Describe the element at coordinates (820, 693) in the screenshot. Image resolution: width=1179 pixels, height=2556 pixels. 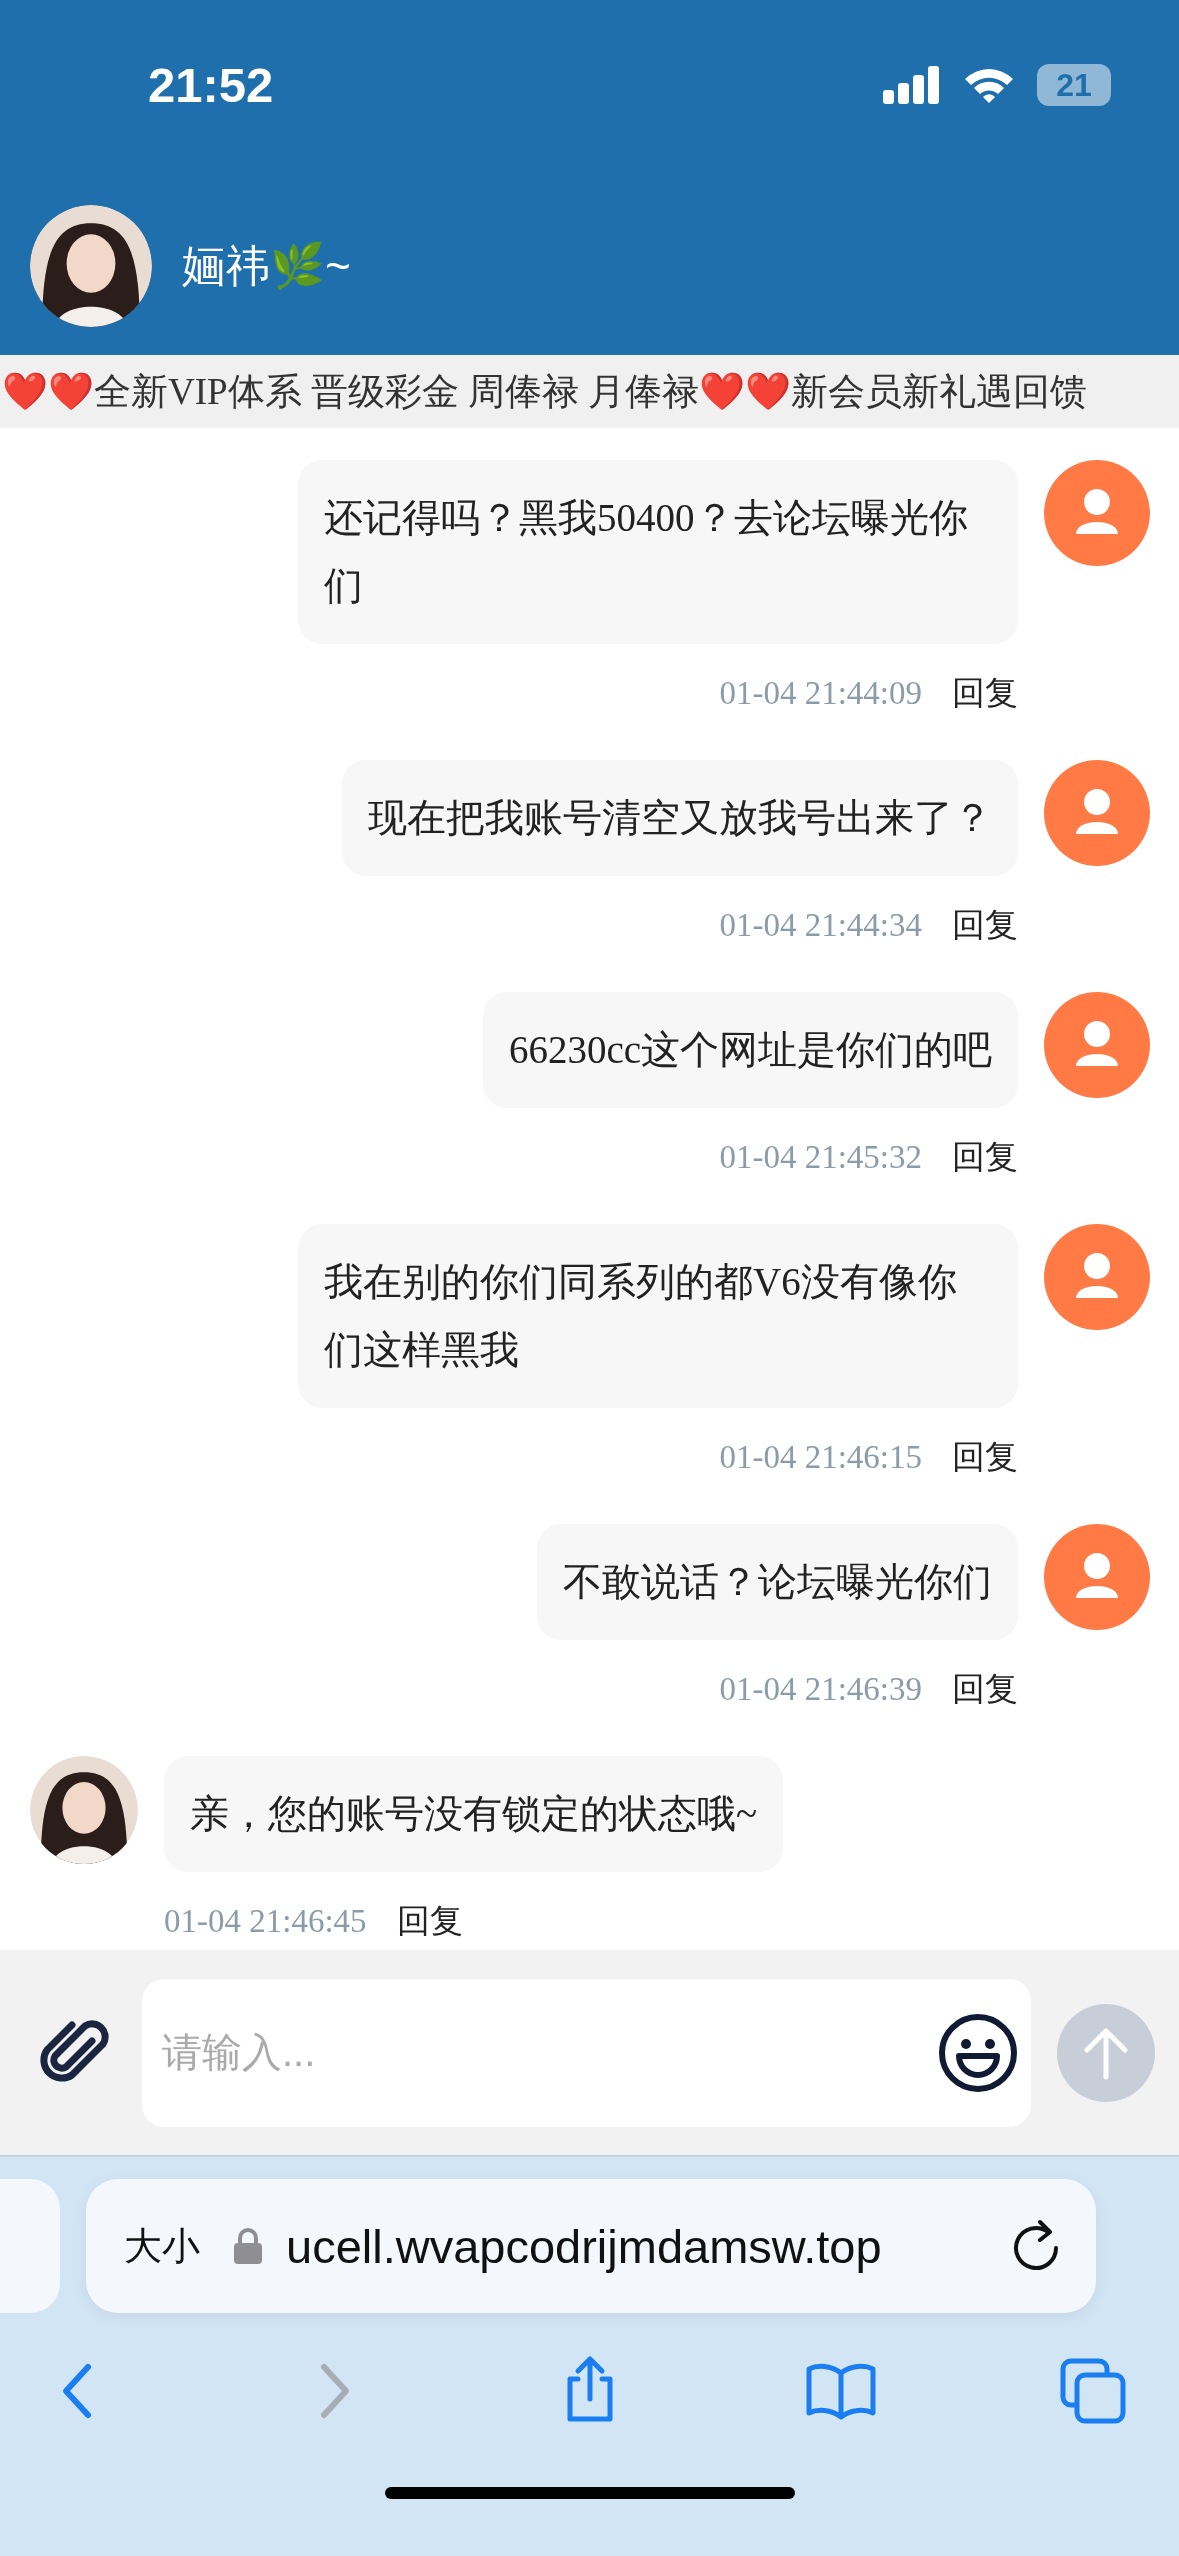
I see `message-time: 01-04 21:44:09` at that location.